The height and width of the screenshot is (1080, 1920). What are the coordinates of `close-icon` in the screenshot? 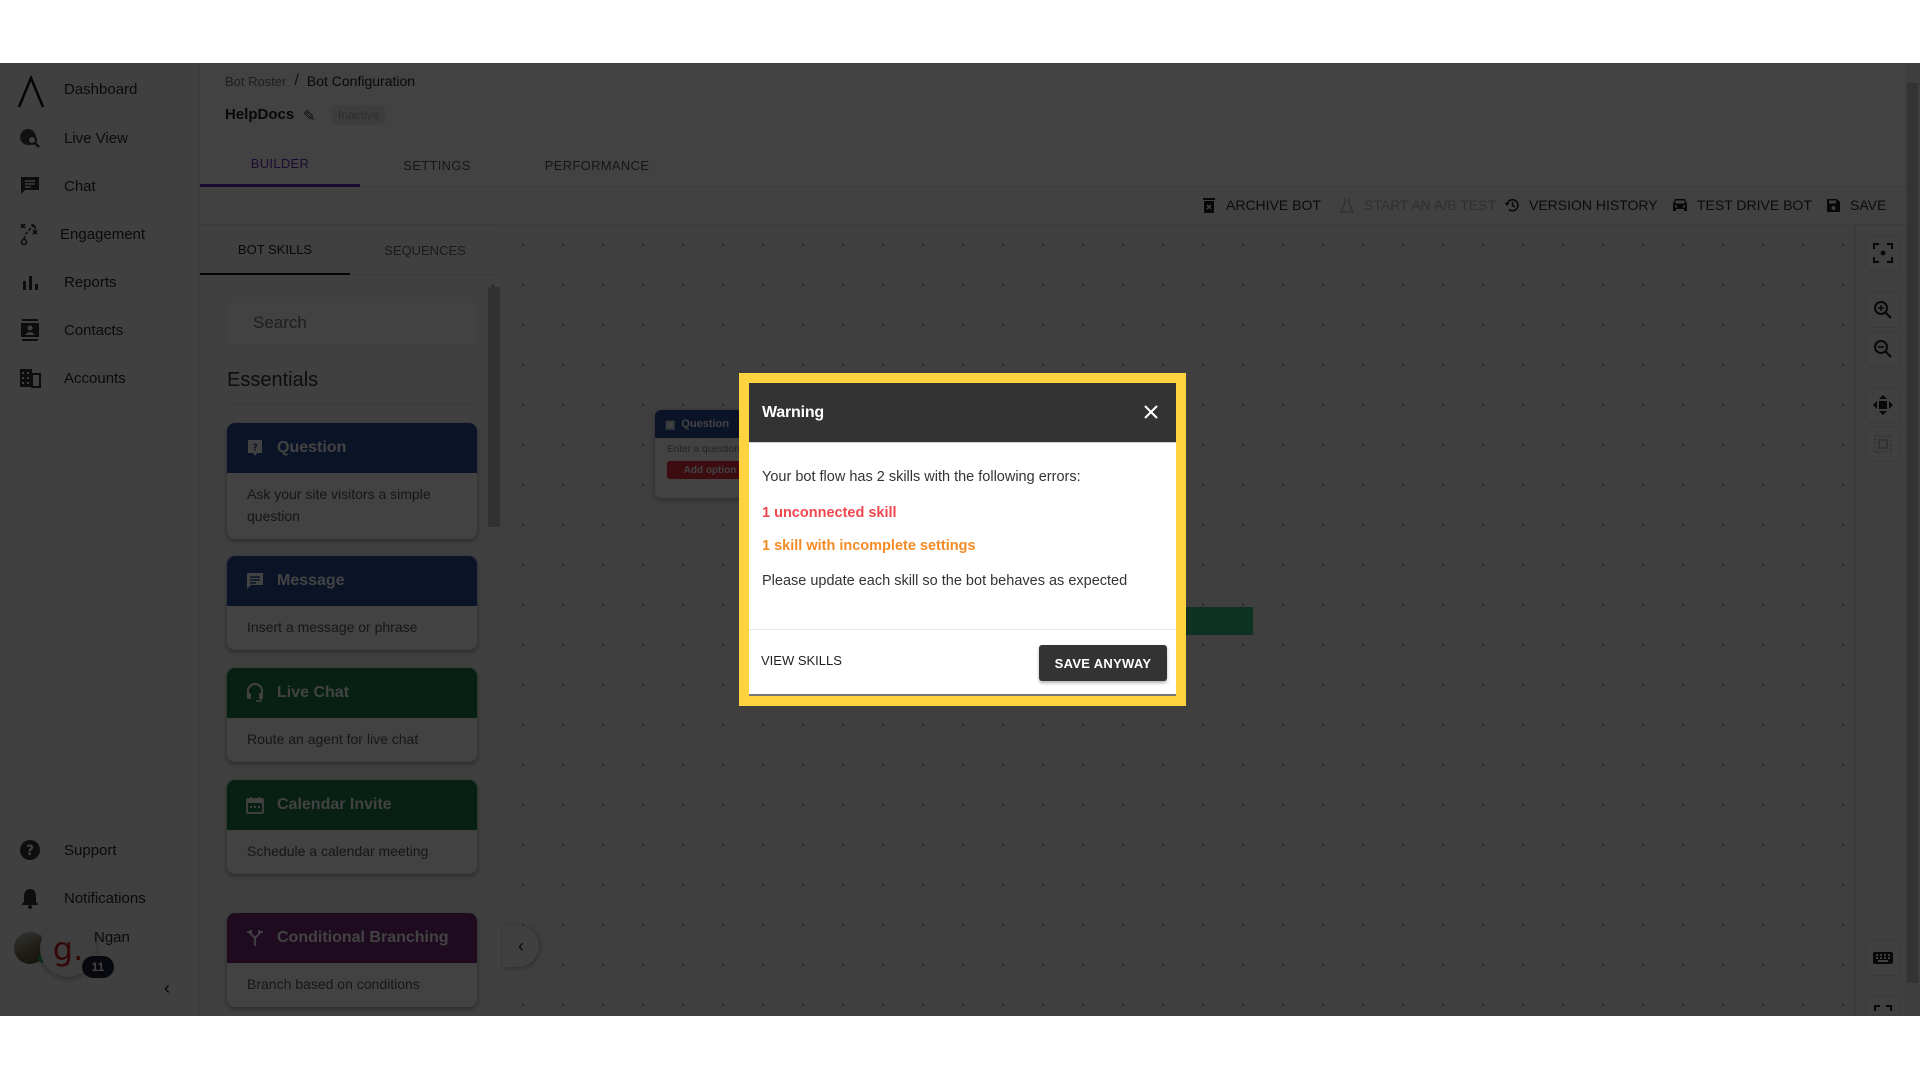 It's located at (1151, 412).